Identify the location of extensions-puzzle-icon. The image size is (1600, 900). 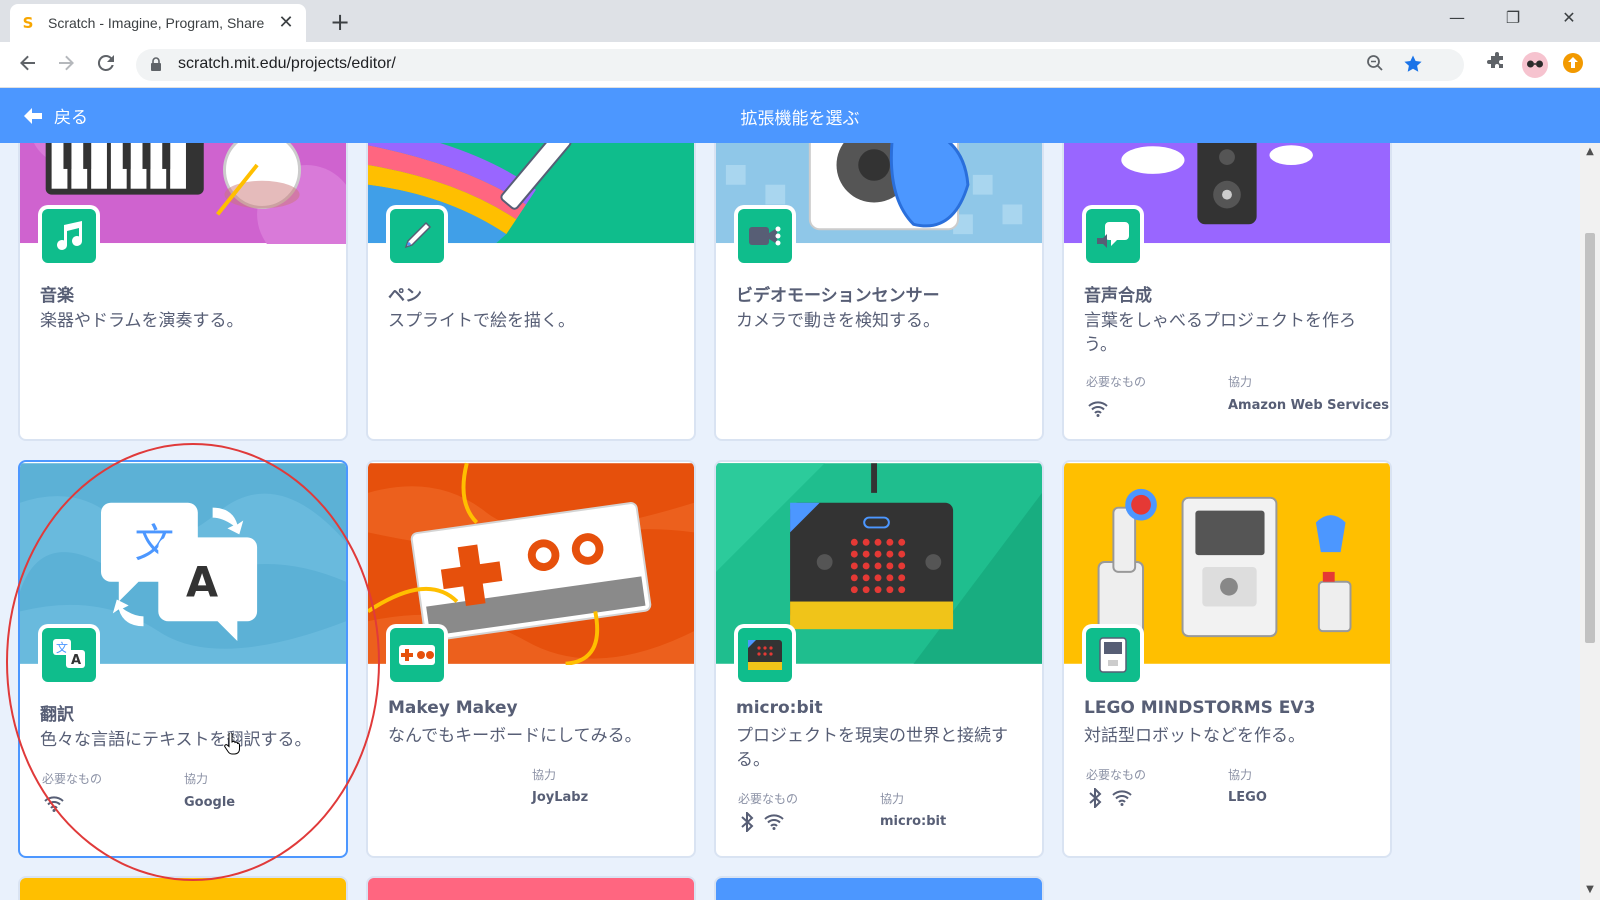
(1497, 65).